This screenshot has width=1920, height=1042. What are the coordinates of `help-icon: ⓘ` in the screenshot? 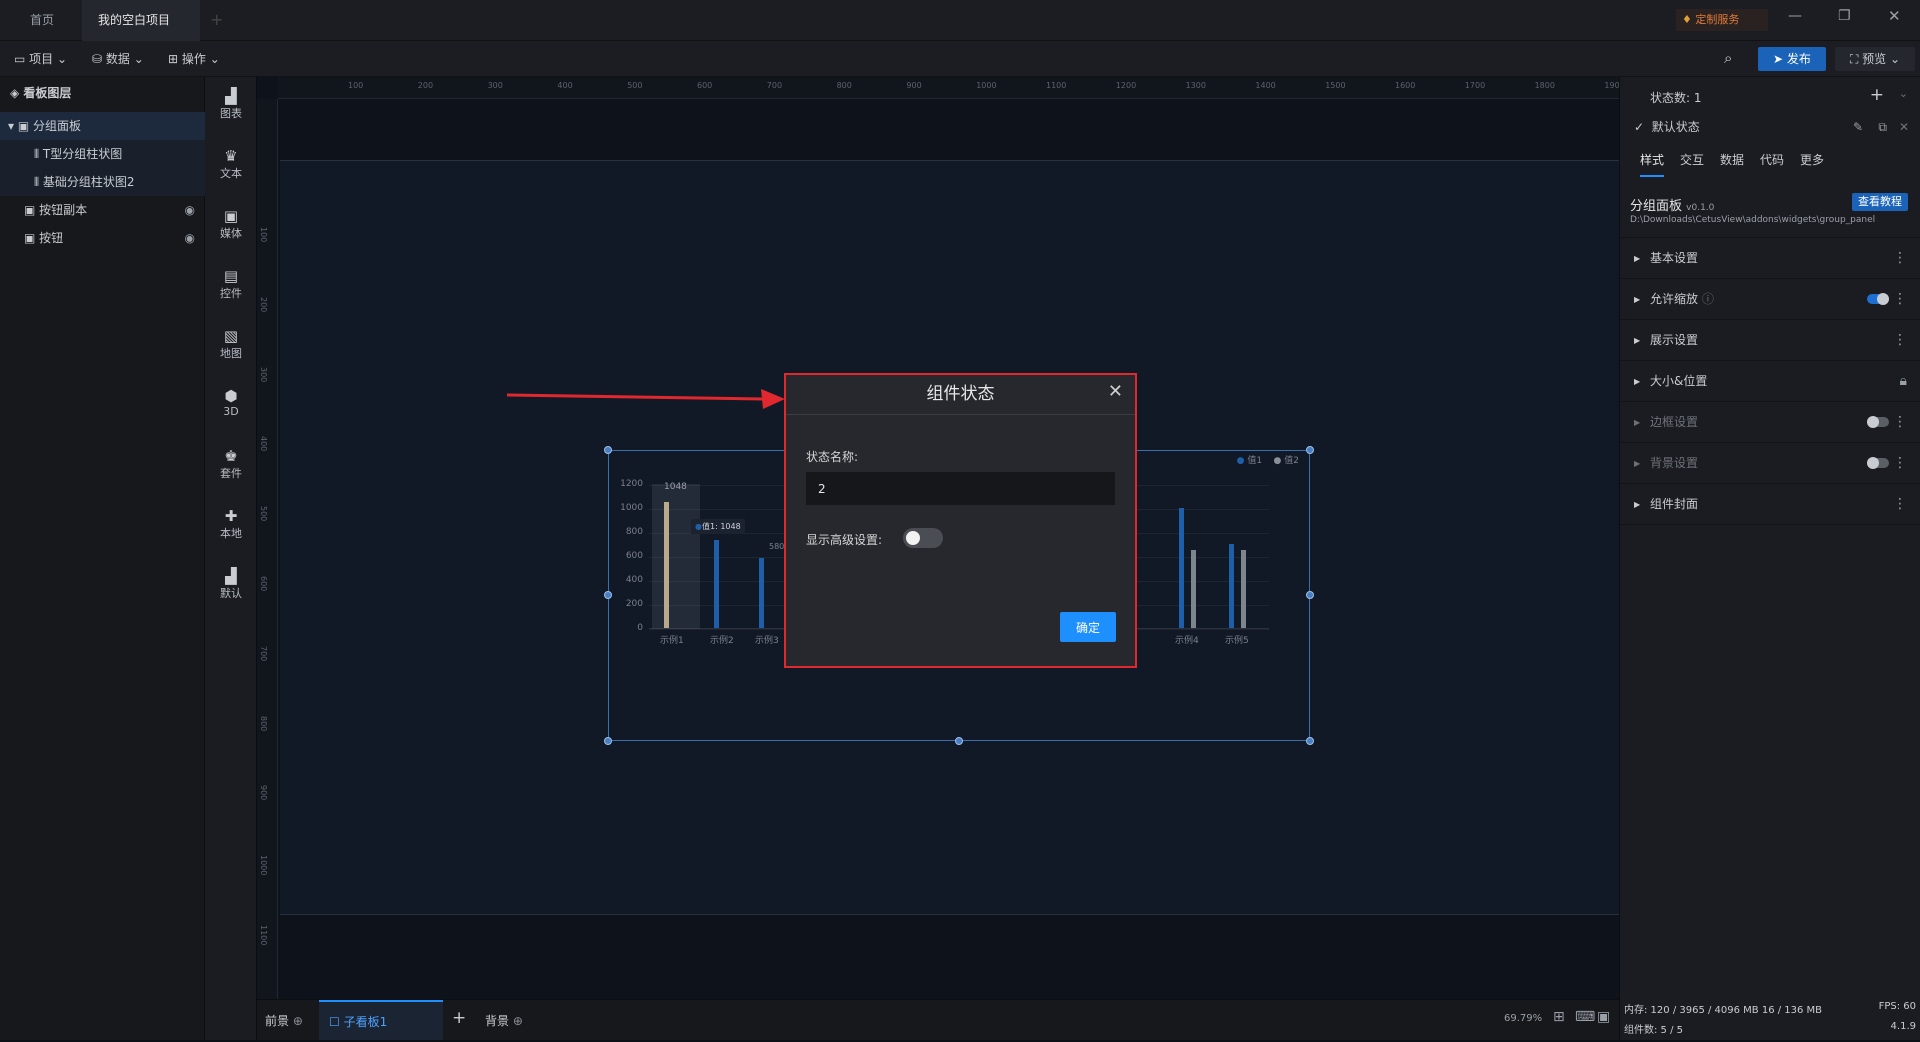 It's located at (1708, 299).